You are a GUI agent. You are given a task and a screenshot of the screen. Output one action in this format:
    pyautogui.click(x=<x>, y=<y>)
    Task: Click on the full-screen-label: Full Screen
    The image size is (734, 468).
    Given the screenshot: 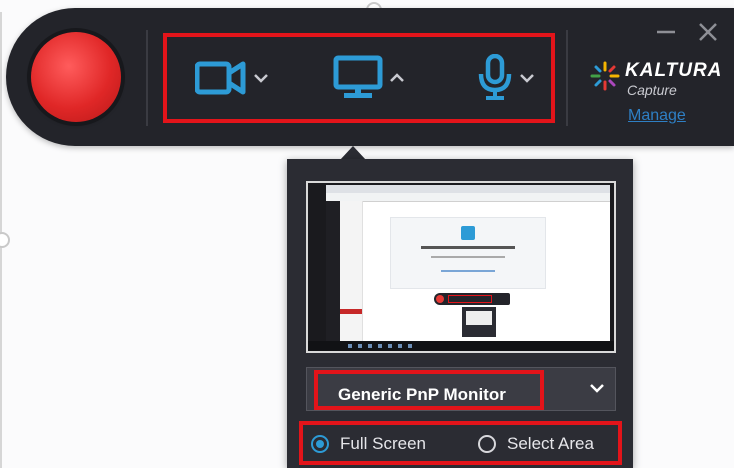 What is the action you would take?
    pyautogui.click(x=383, y=443)
    